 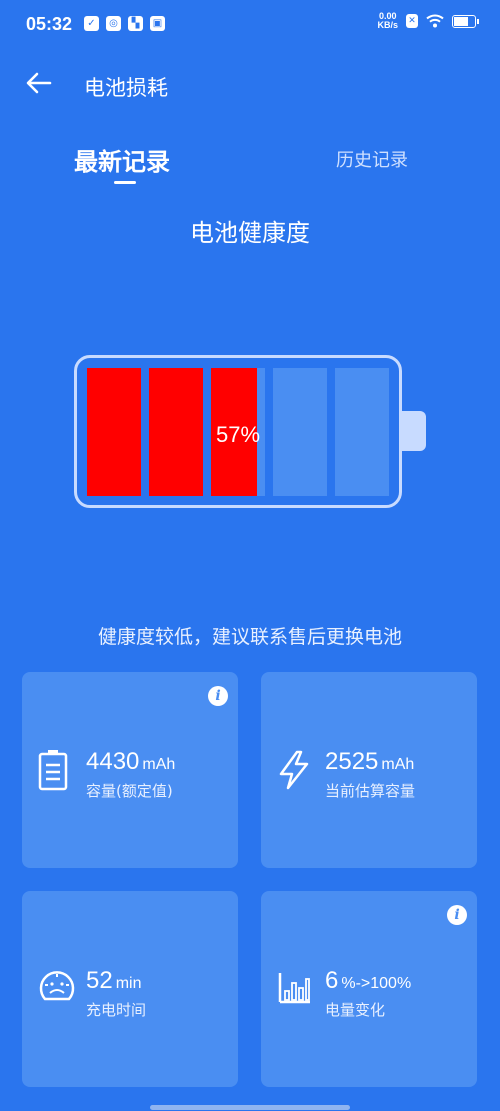 What do you see at coordinates (49, 24) in the screenshot?
I see `status-time: 05:32` at bounding box center [49, 24].